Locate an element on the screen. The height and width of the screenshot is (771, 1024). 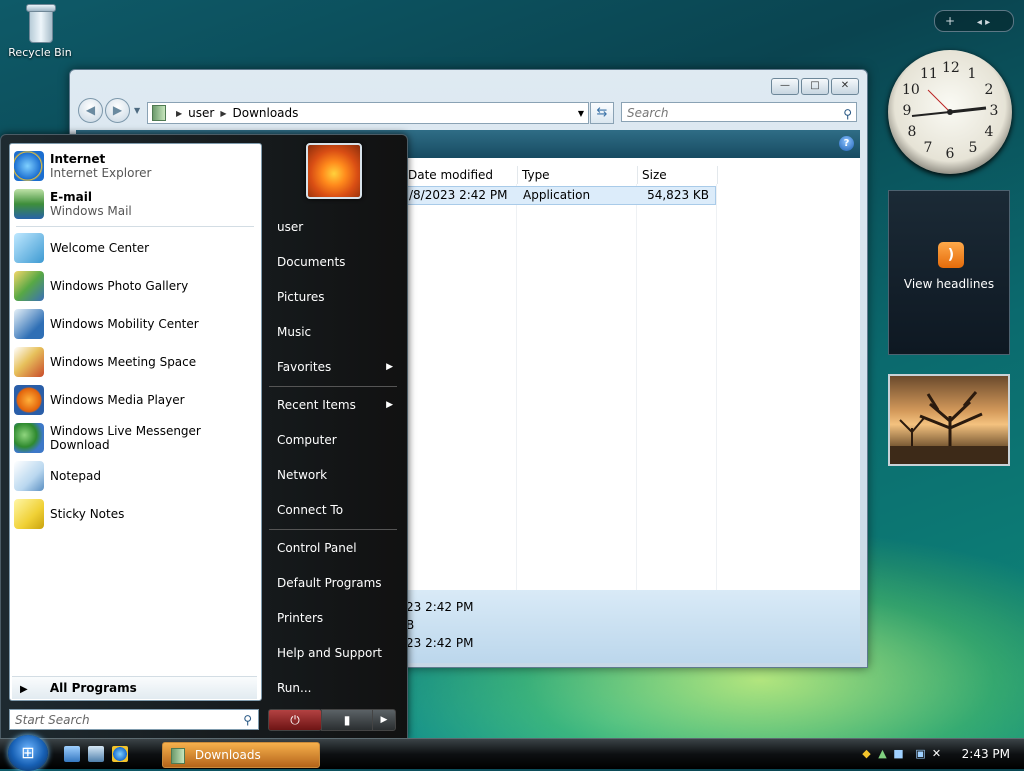
media-player-icon is located at coordinates (29, 400).